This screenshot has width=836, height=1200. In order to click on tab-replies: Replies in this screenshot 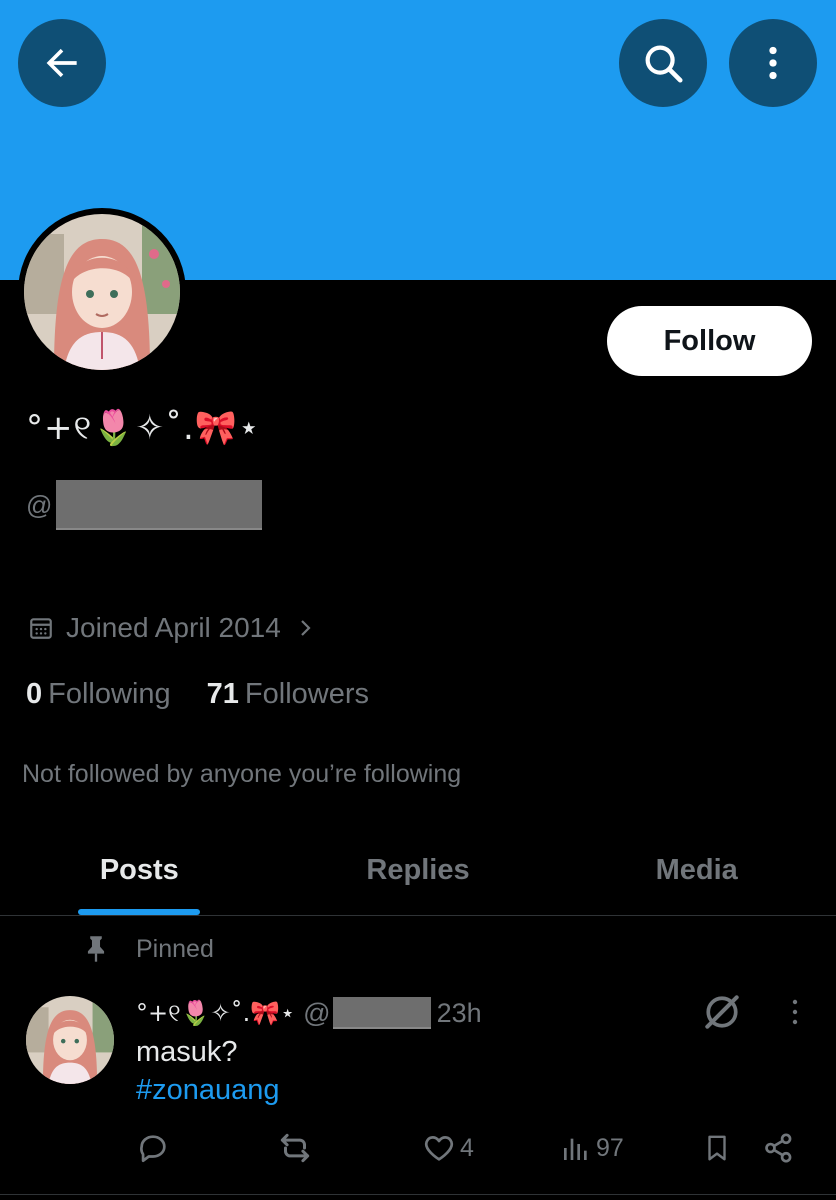, I will do `click(418, 870)`.